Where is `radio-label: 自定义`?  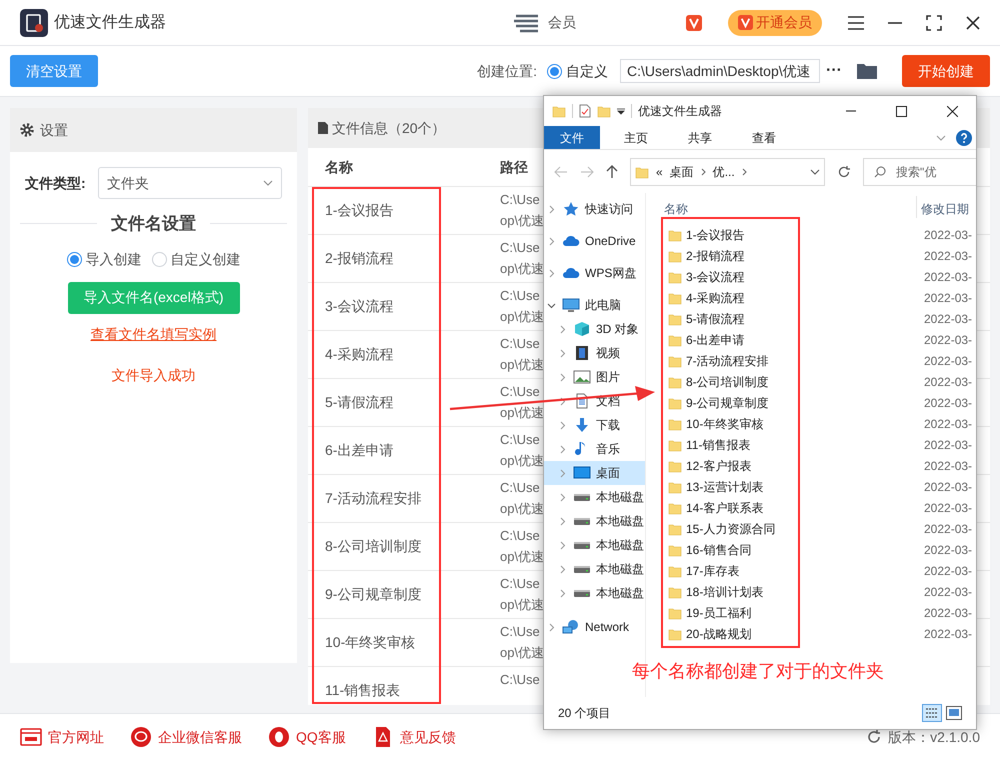 radio-label: 自定义 is located at coordinates (587, 71).